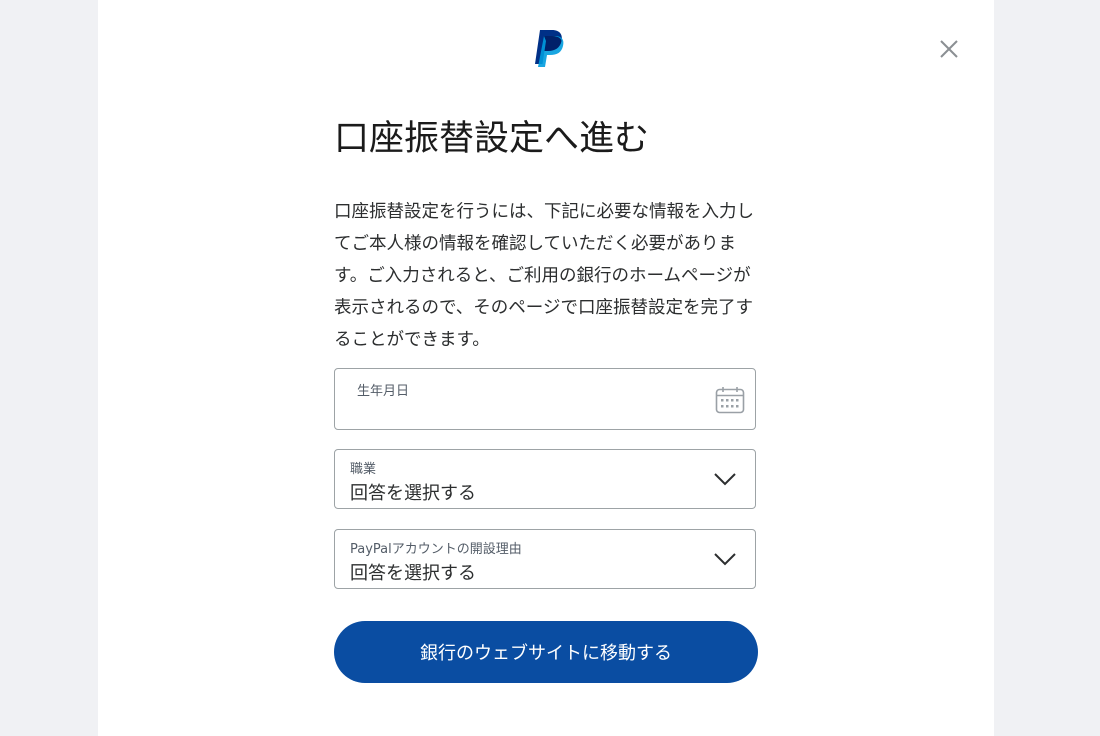 This screenshot has width=1100, height=736. I want to click on occupation-label: 職業, so click(363, 469).